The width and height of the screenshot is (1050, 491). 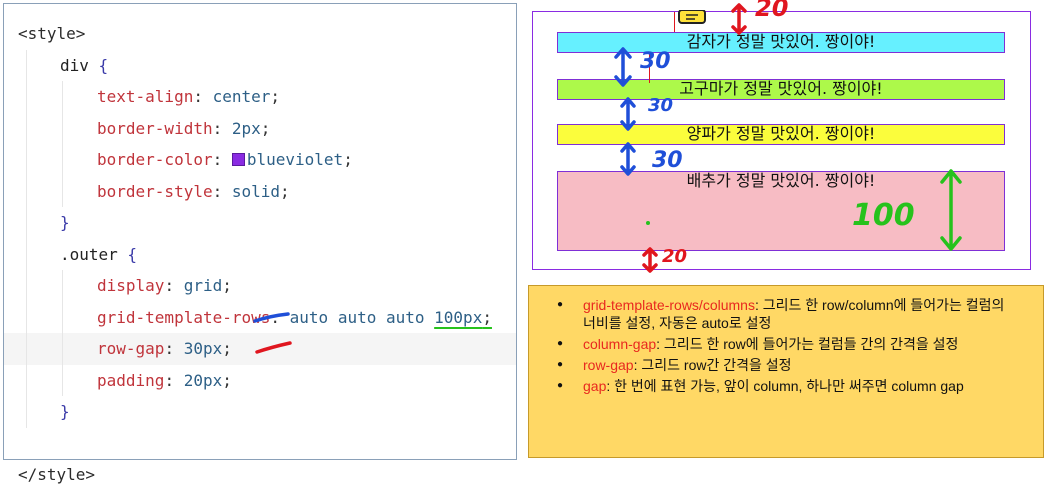 What do you see at coordinates (260, 97) in the screenshot?
I see `code-line: text-align: center;` at bounding box center [260, 97].